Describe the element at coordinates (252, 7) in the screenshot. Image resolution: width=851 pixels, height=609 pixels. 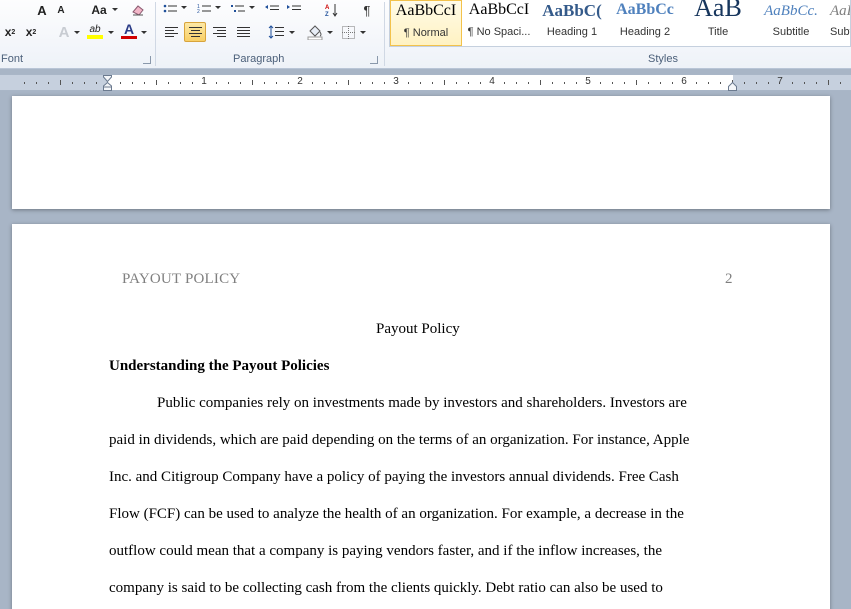
I see `multilevel-dropdown-icon` at that location.